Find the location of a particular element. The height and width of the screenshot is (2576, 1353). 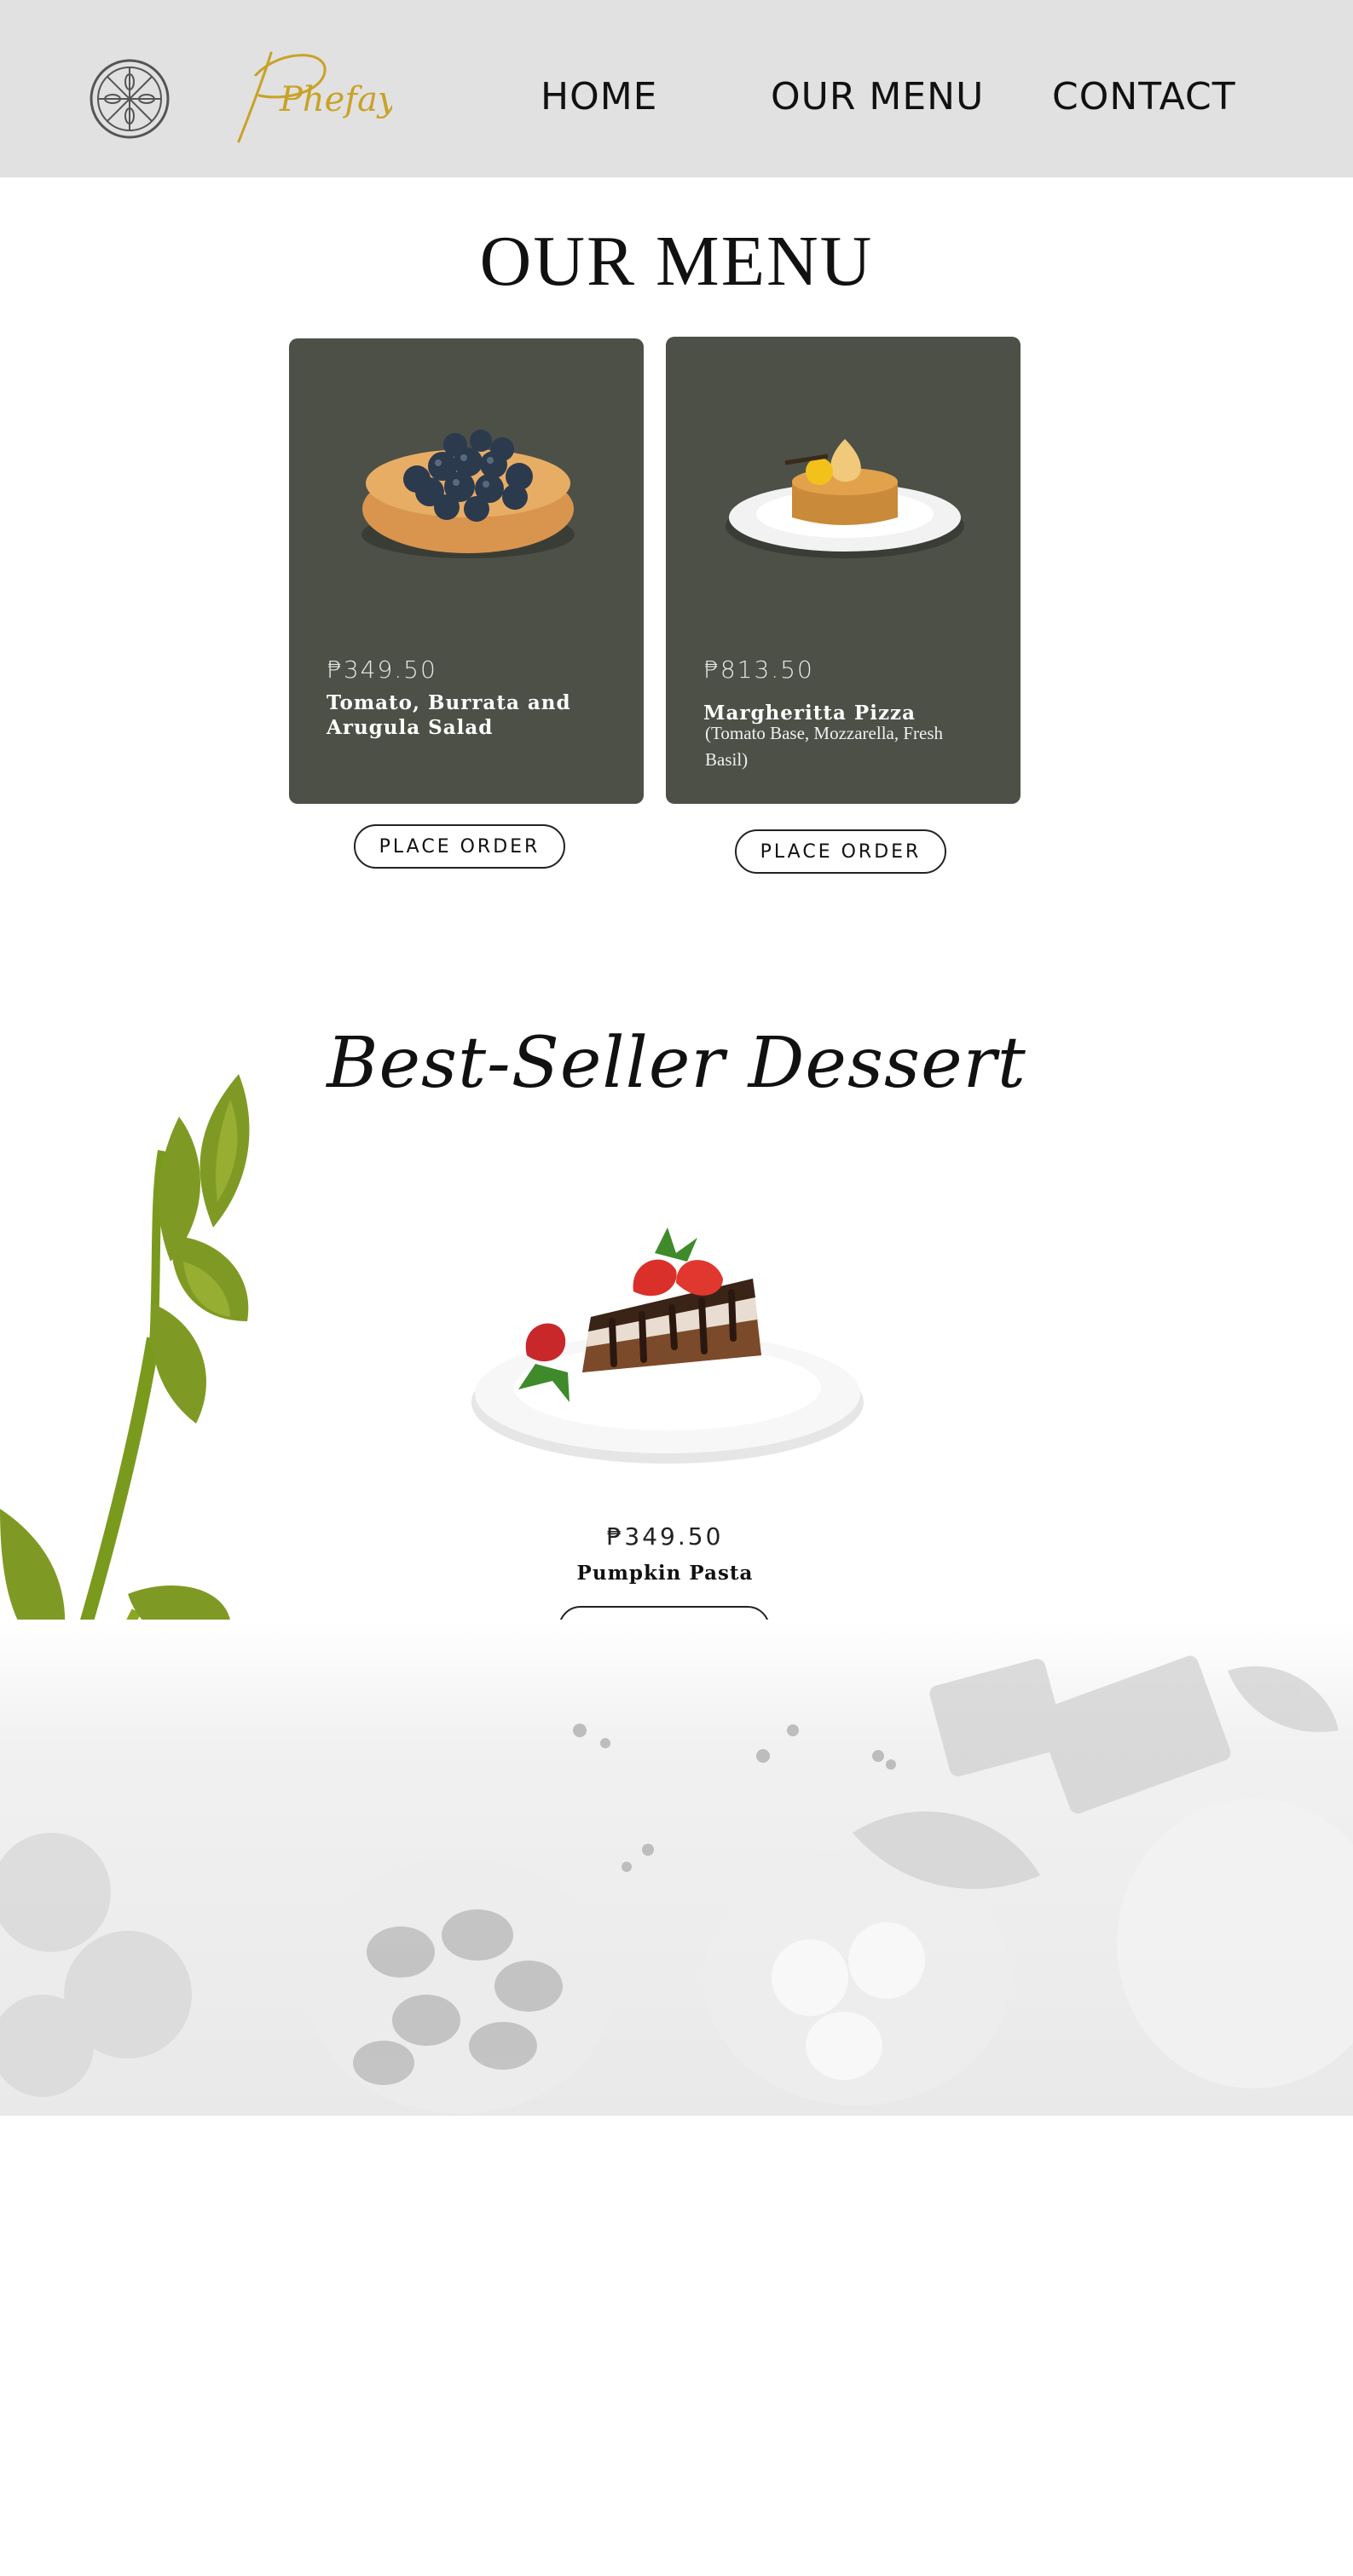

brand-logo-text: Phefayer is located at coordinates (335, 99).